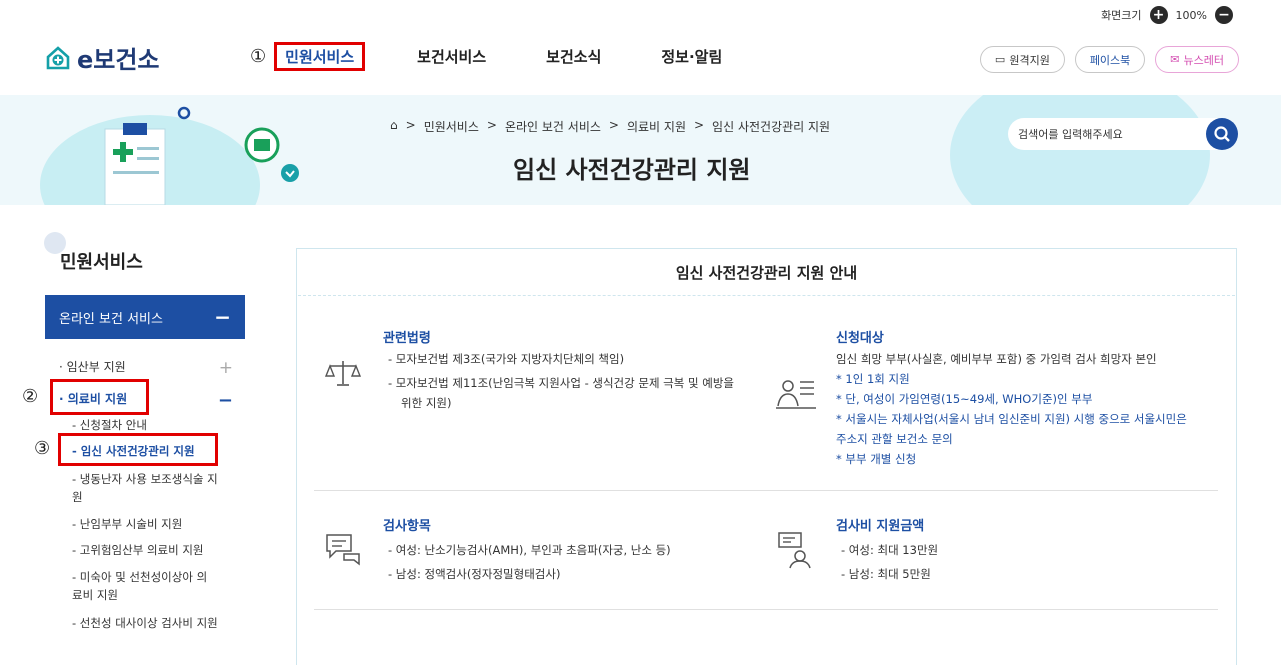  I want to click on zoom-control: 화면크기 + 100% −, so click(1167, 15).